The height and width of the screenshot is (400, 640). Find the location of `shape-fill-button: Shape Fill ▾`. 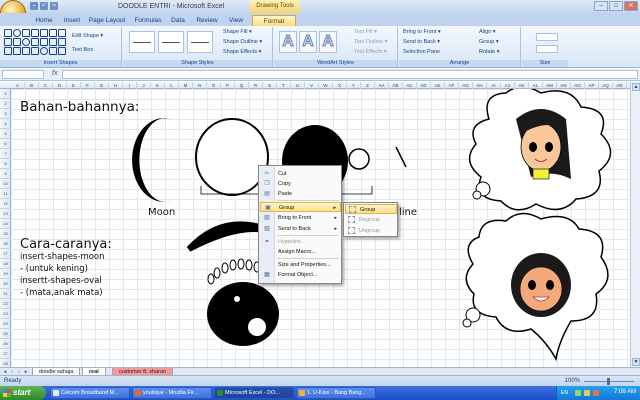

shape-fill-button: Shape Fill ▾ is located at coordinates (237, 32).